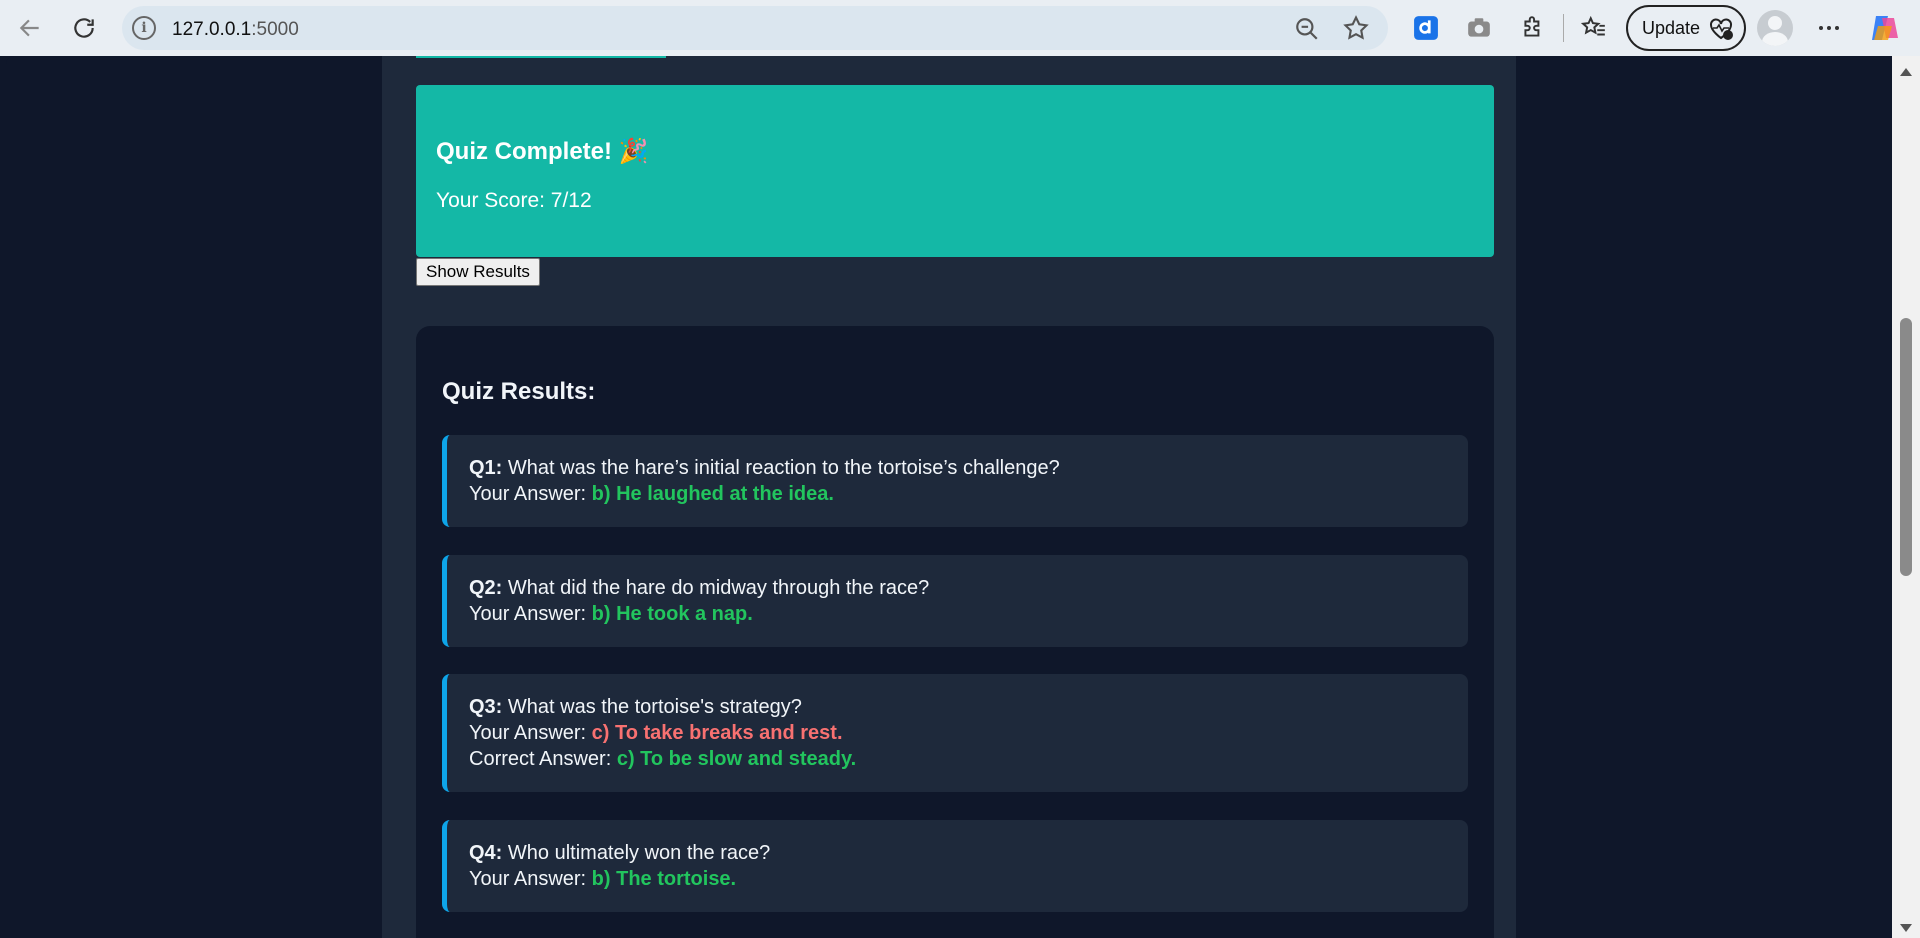 The image size is (1920, 938). What do you see at coordinates (478, 272) in the screenshot?
I see `show-results-button: Show Results` at bounding box center [478, 272].